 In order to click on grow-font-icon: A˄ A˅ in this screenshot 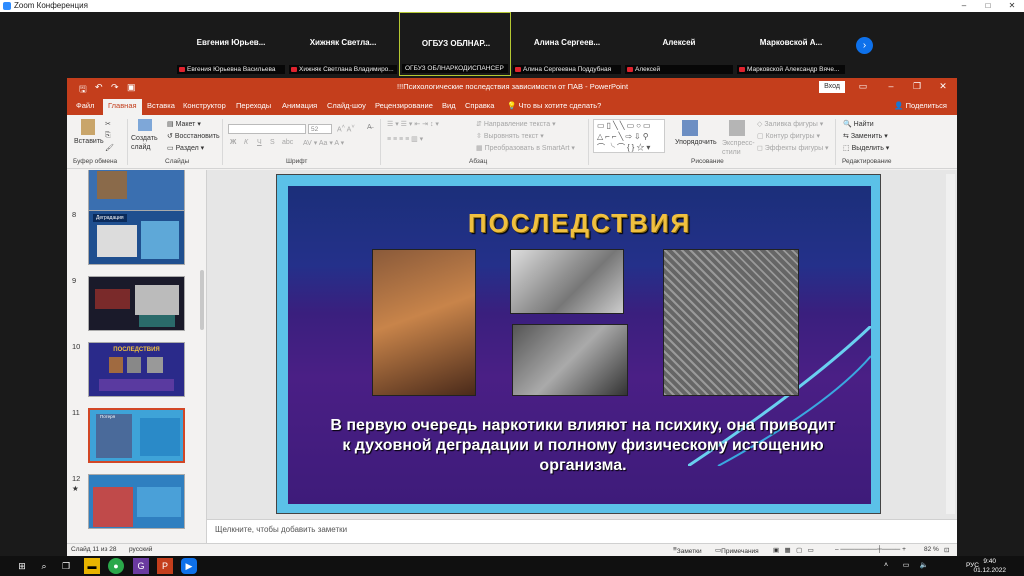, I will do `click(346, 128)`.